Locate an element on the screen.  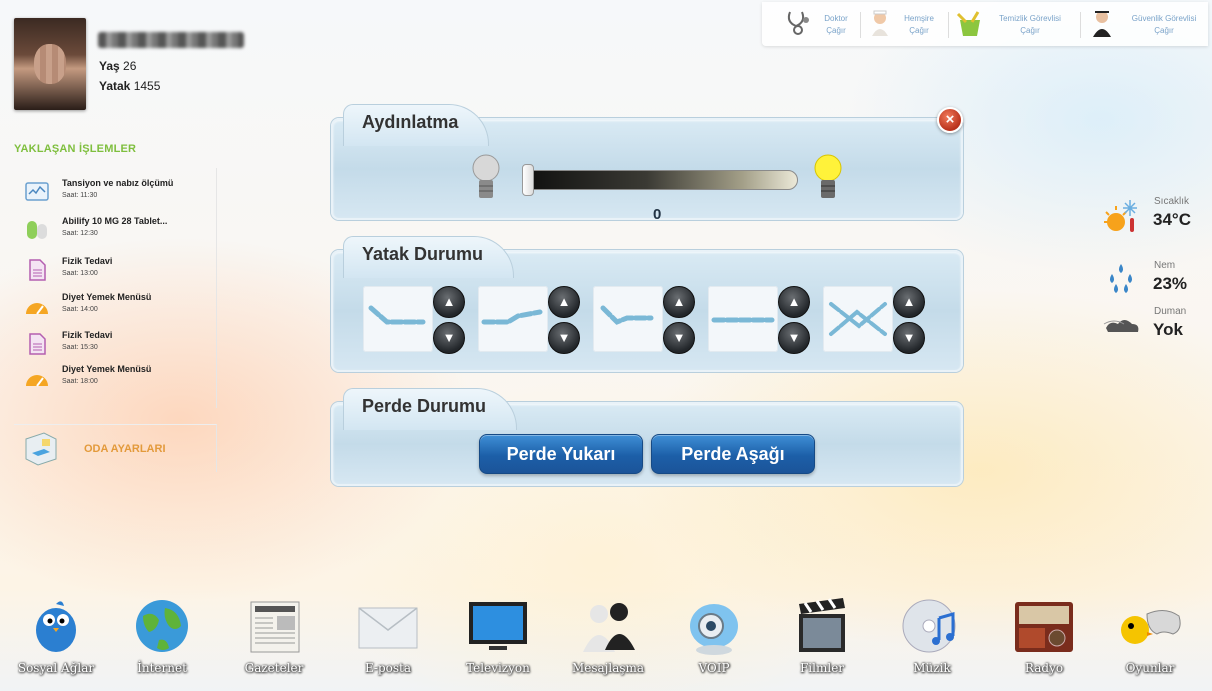
list-item: Fizik Tedavi Saat: 15:30 is located at coordinates (119, 346).